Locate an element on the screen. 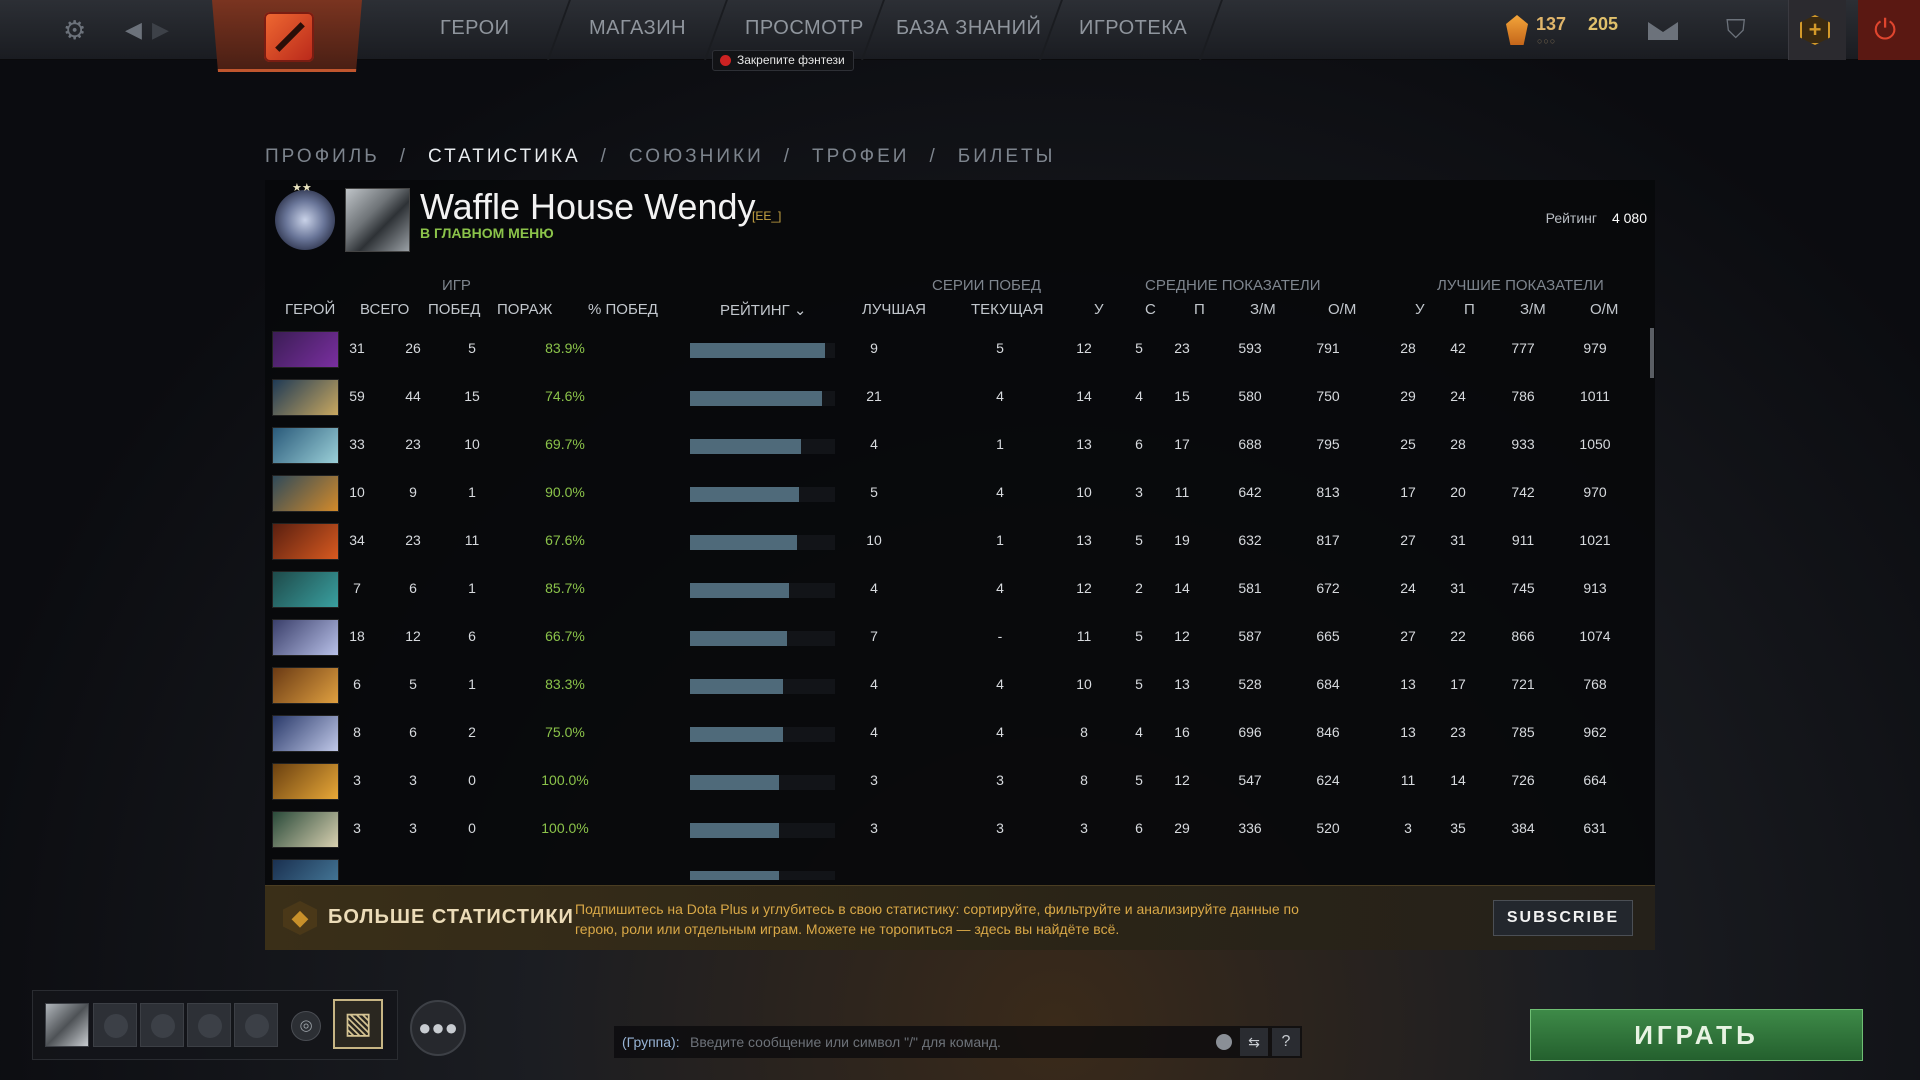 The width and height of the screenshot is (1920, 1080). play-button: ИГРАТЬ is located at coordinates (1696, 1035).